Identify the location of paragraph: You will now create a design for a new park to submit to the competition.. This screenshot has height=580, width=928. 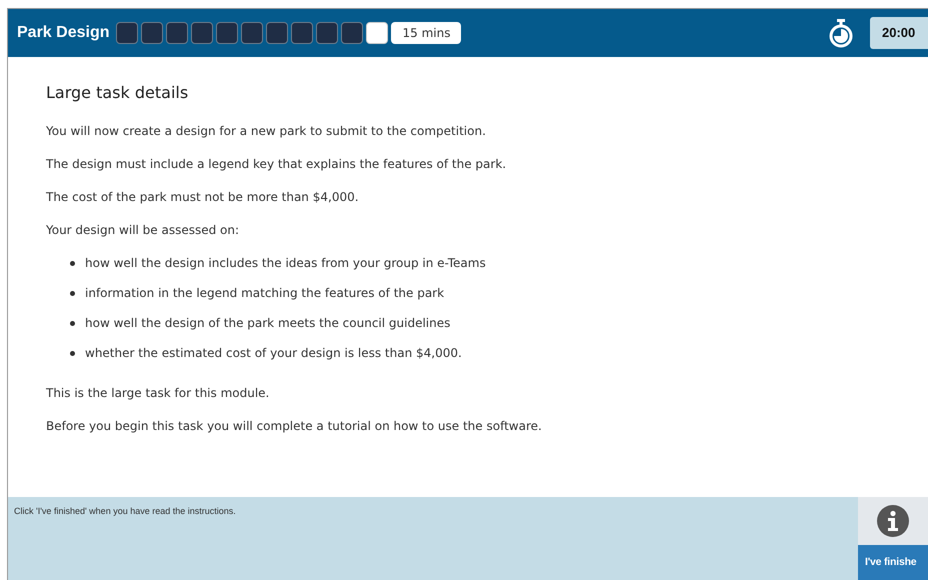
(266, 131).